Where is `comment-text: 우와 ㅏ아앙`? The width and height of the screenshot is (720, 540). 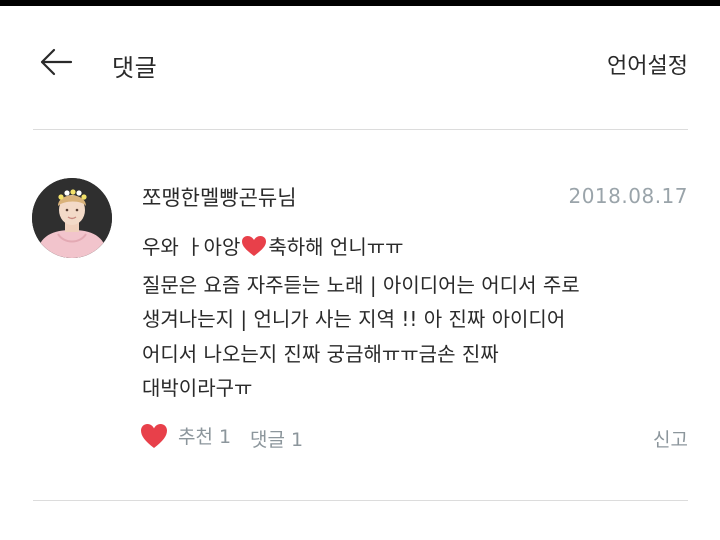
comment-text: 우와 ㅏ아앙 is located at coordinates (191, 247).